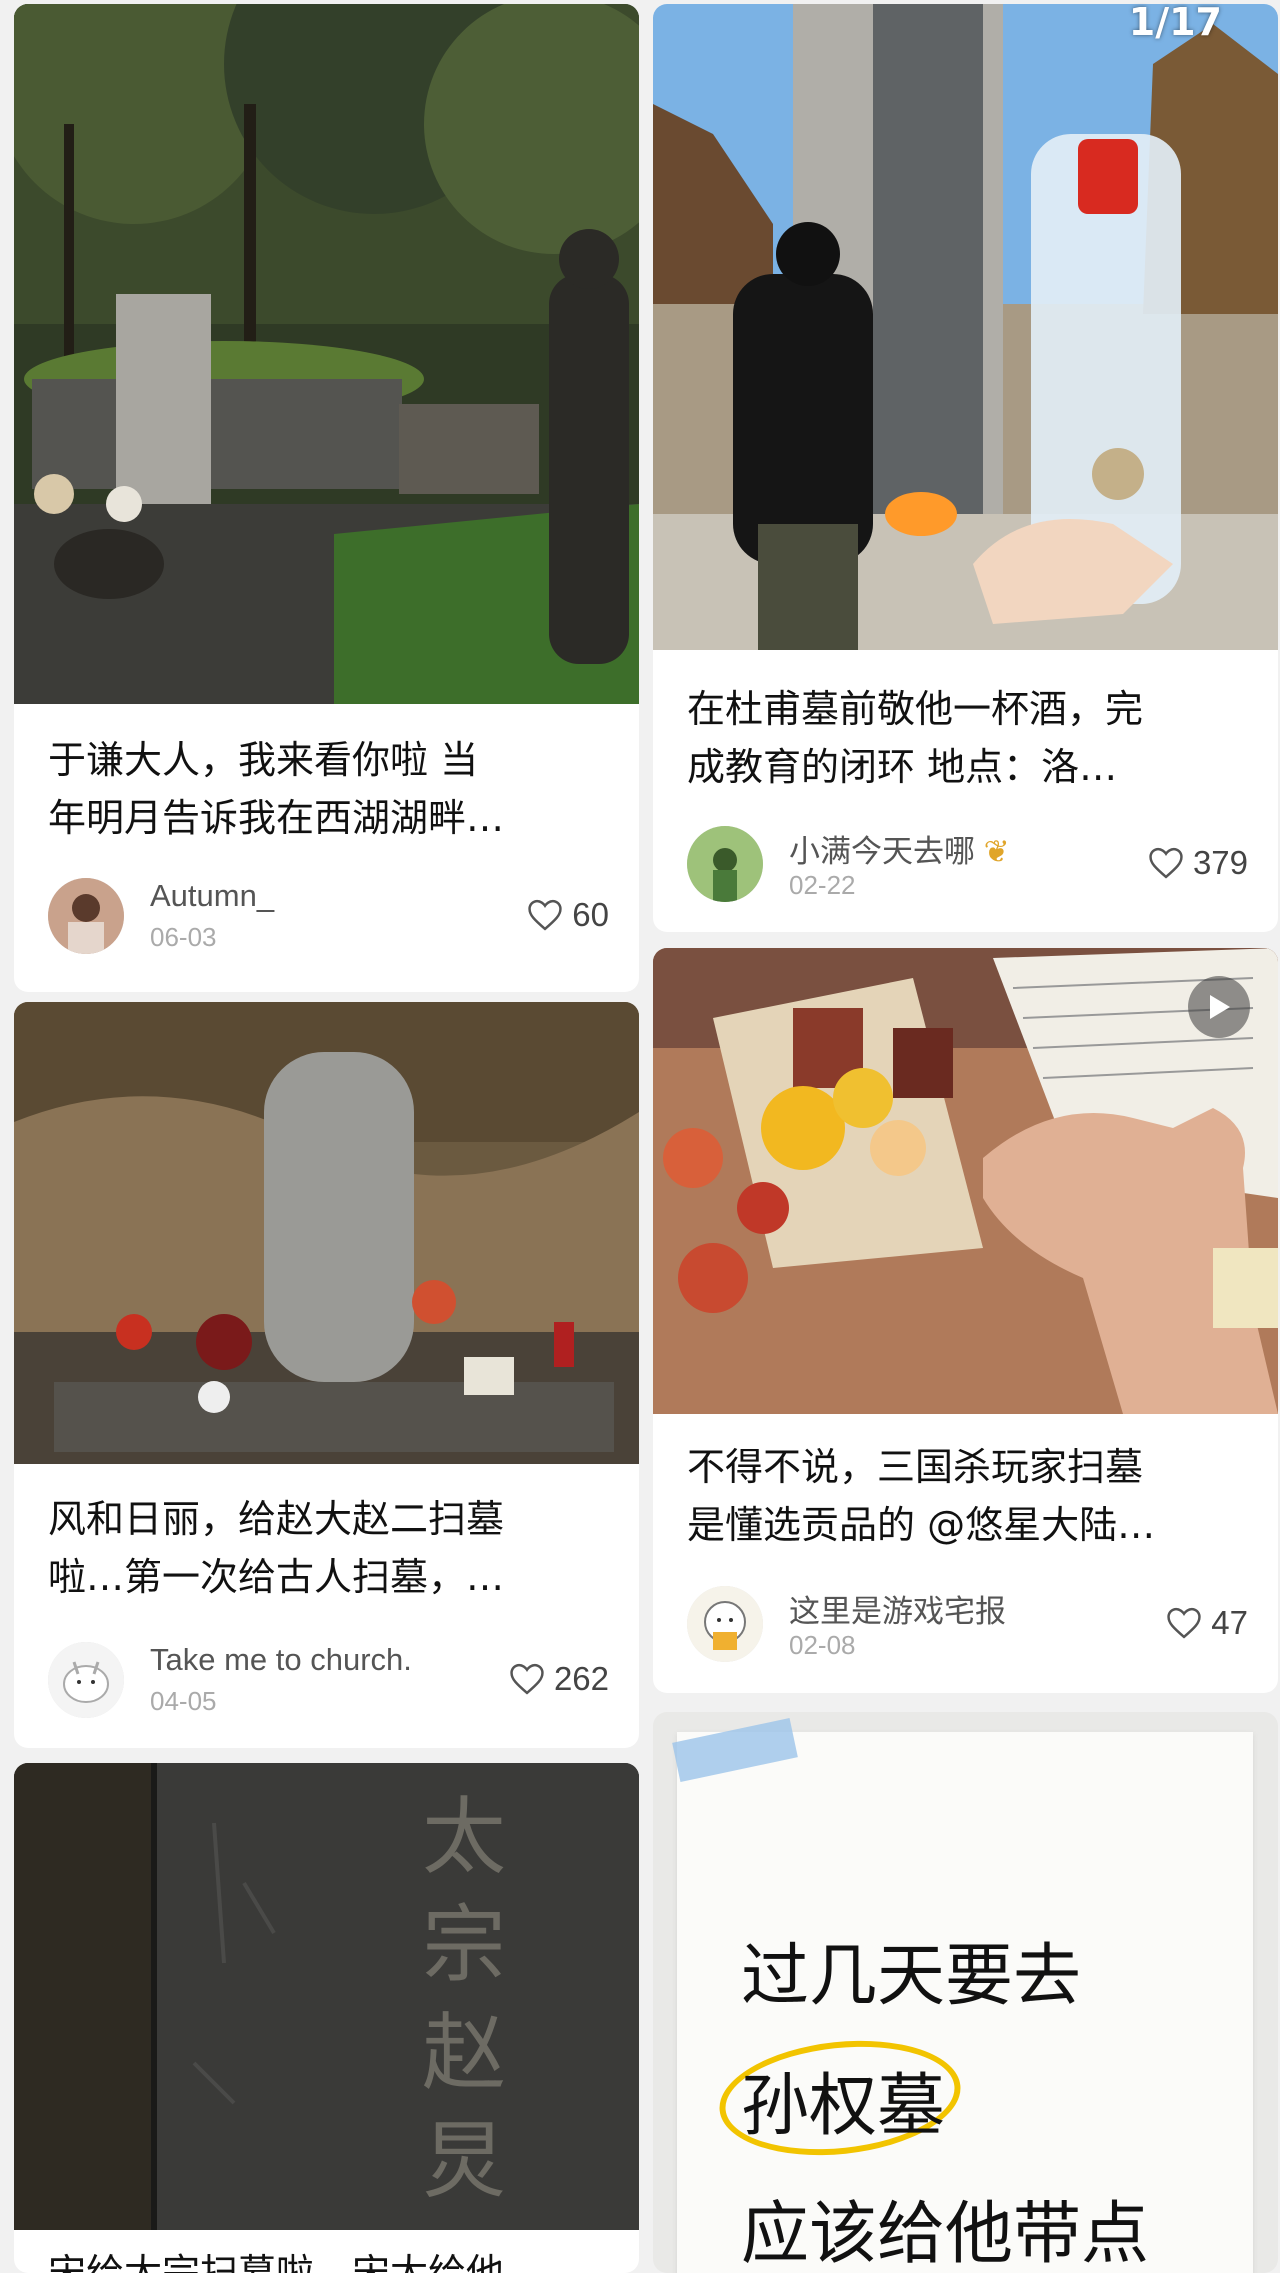 This screenshot has height=2273, width=1280. What do you see at coordinates (590, 914) in the screenshot?
I see `like-count: 60` at bounding box center [590, 914].